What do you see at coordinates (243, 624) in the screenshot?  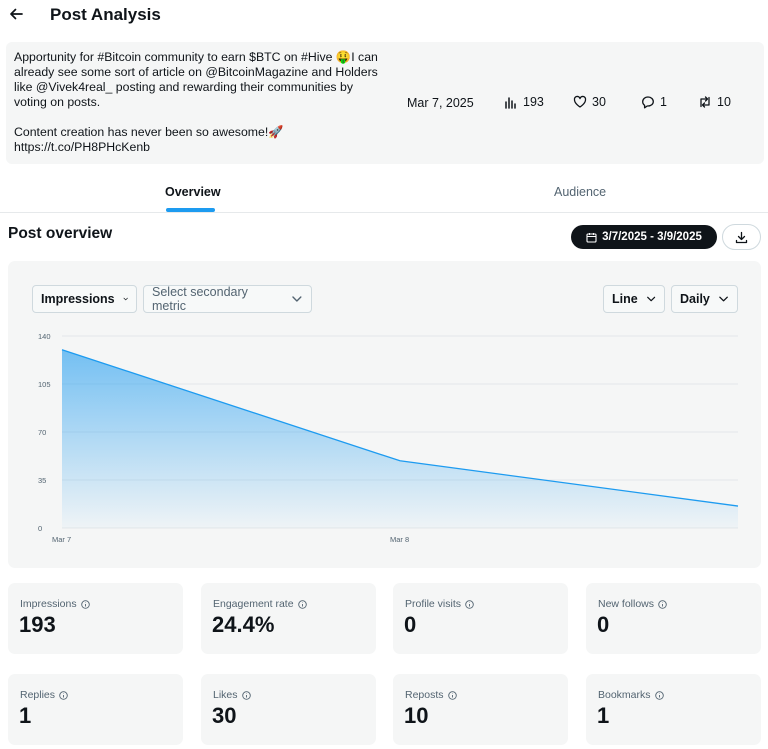 I see `metric-value: 24.4%` at bounding box center [243, 624].